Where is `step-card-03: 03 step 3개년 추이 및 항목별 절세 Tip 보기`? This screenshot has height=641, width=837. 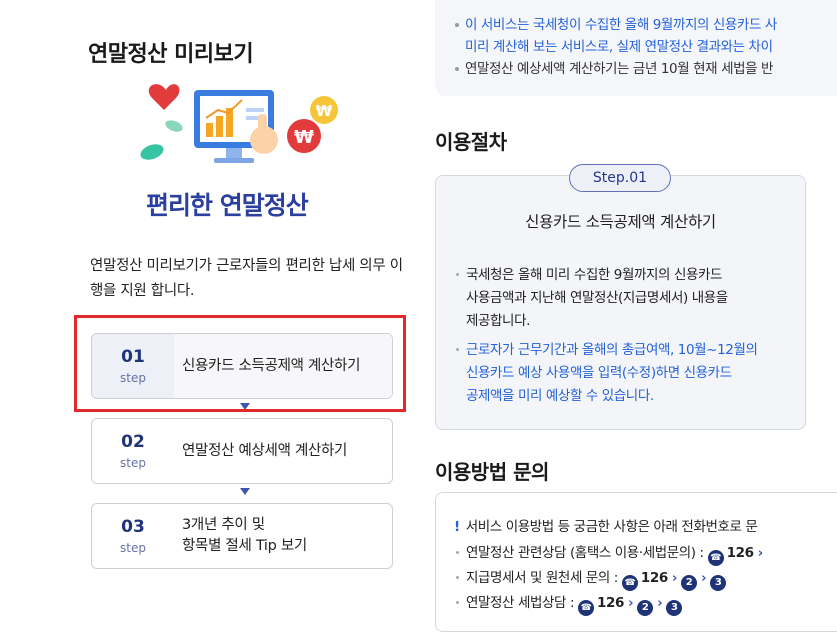
step-card-03: 03 step 3개년 추이 및 항목별 절세 Tip 보기 is located at coordinates (242, 536).